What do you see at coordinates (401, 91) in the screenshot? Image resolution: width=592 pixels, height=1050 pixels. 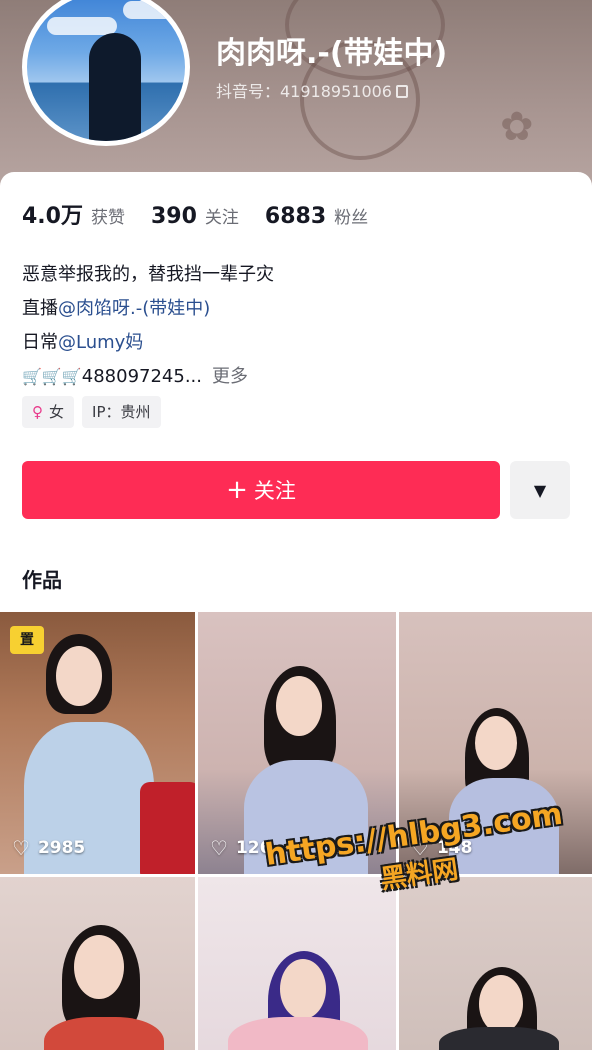 I see `copy-icon` at bounding box center [401, 91].